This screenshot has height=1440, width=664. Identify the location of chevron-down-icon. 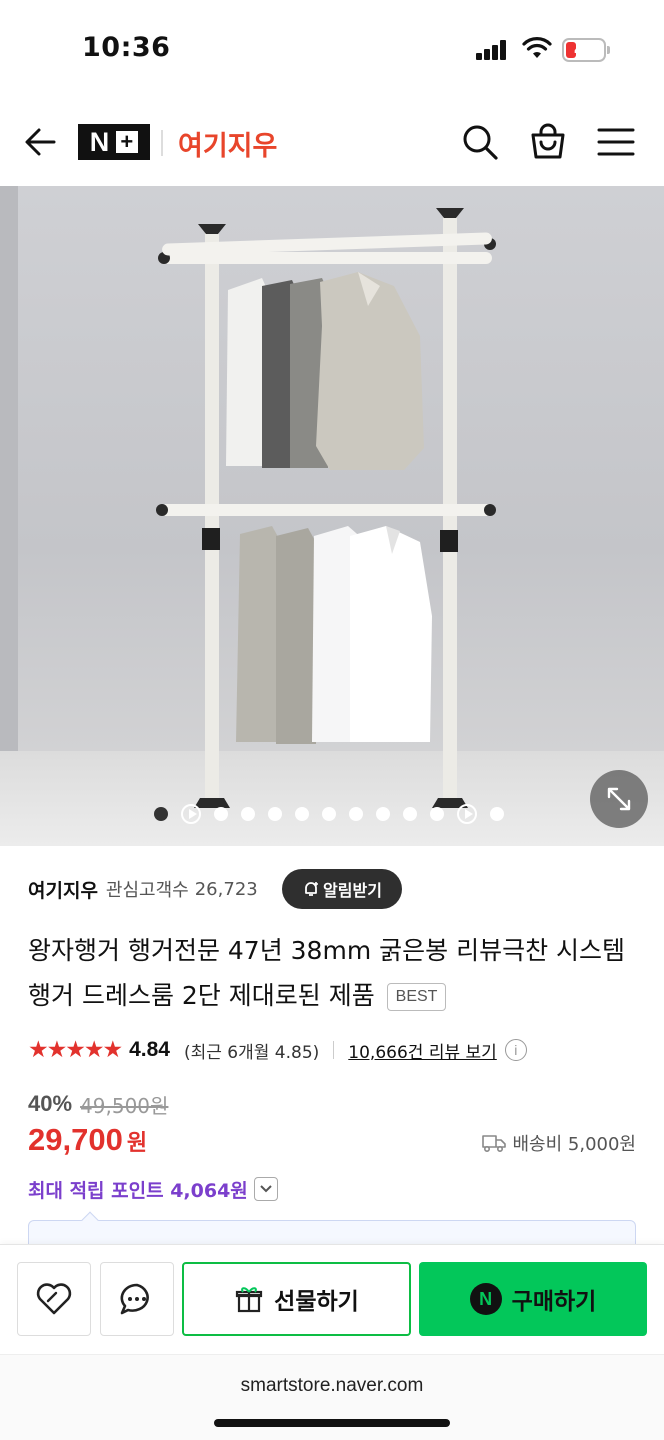
(265, 1189).